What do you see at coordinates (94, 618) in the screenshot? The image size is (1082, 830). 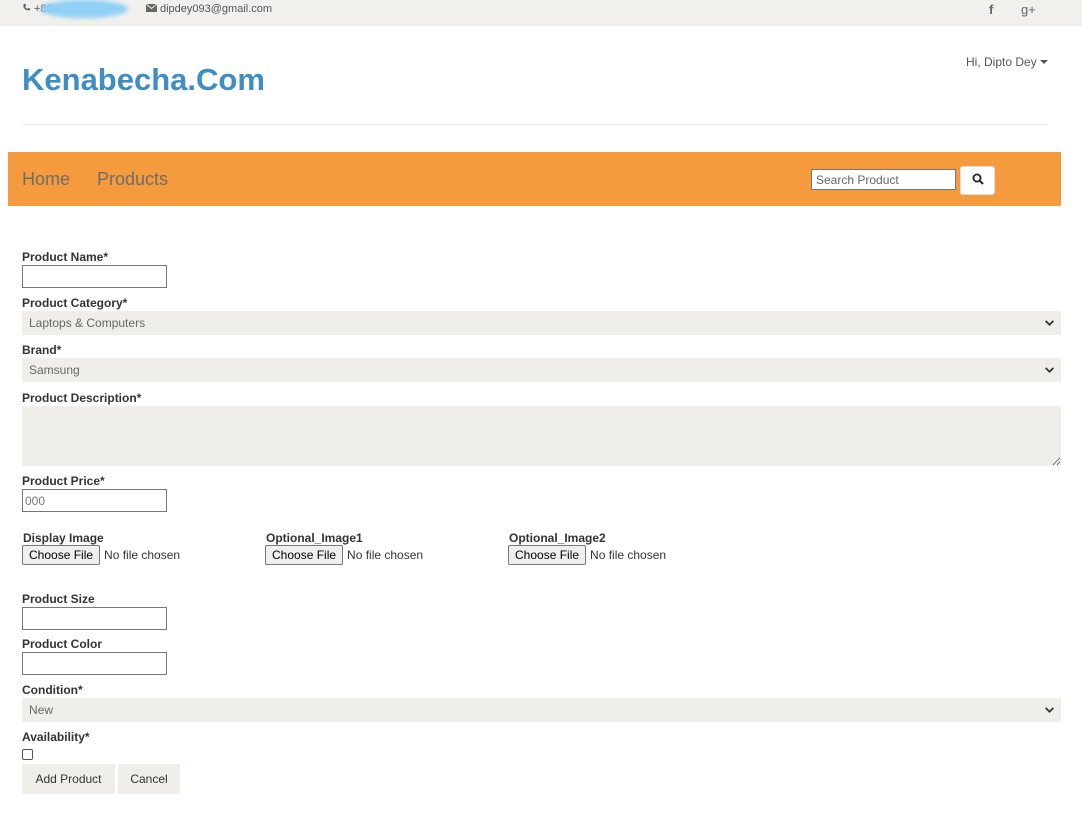 I see `product-size-input` at bounding box center [94, 618].